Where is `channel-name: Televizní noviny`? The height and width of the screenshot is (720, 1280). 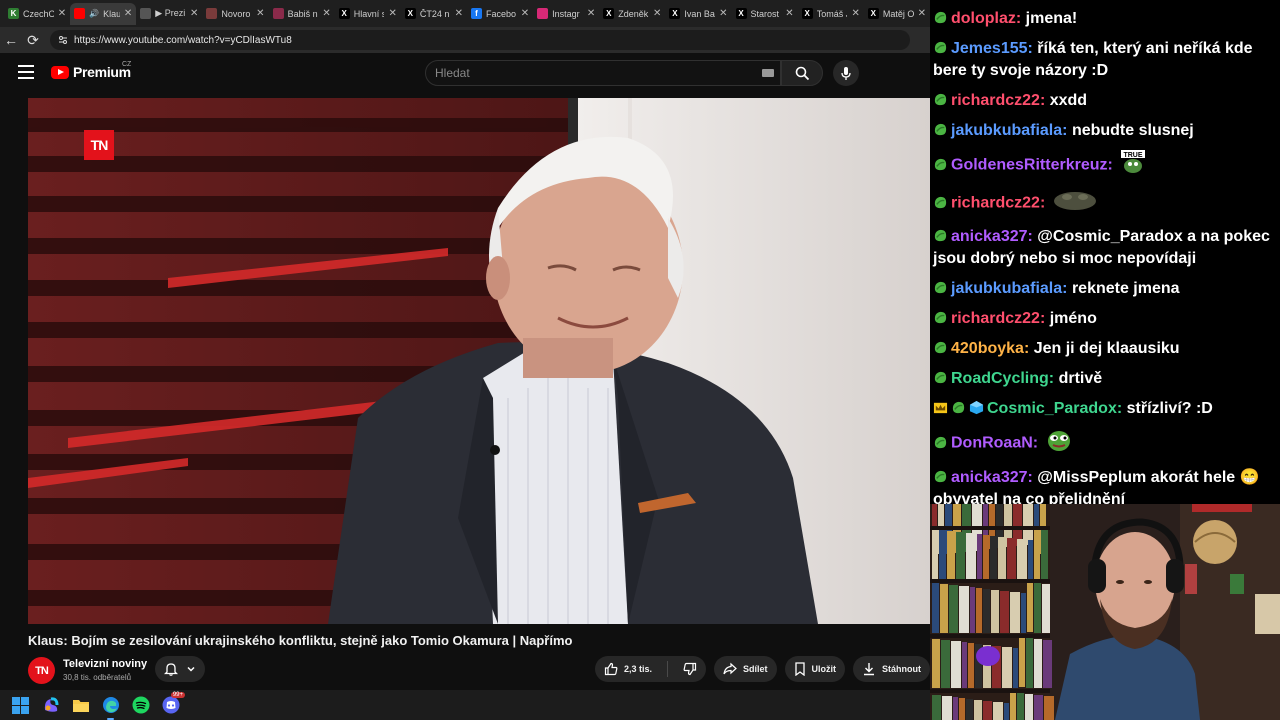
channel-name: Televizní noviny is located at coordinates (105, 664).